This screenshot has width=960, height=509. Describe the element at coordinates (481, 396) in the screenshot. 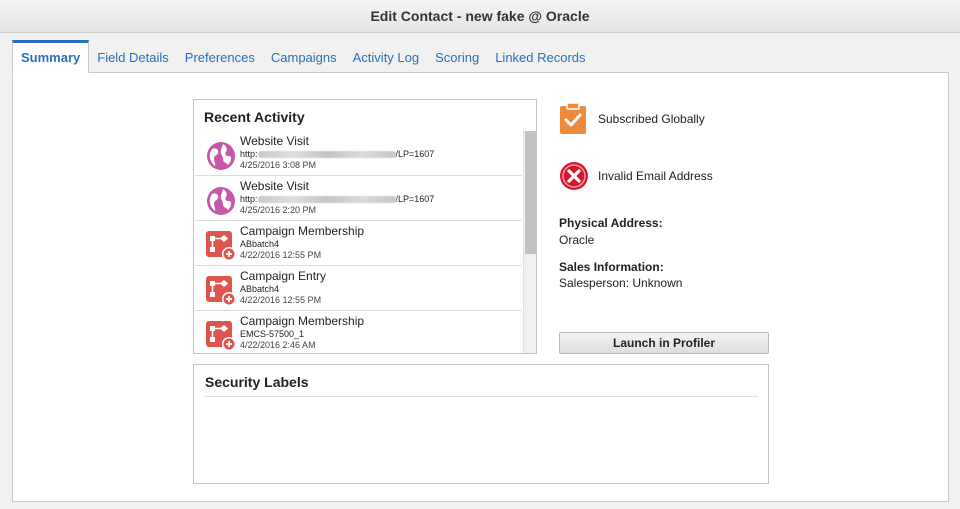

I see `divider` at that location.